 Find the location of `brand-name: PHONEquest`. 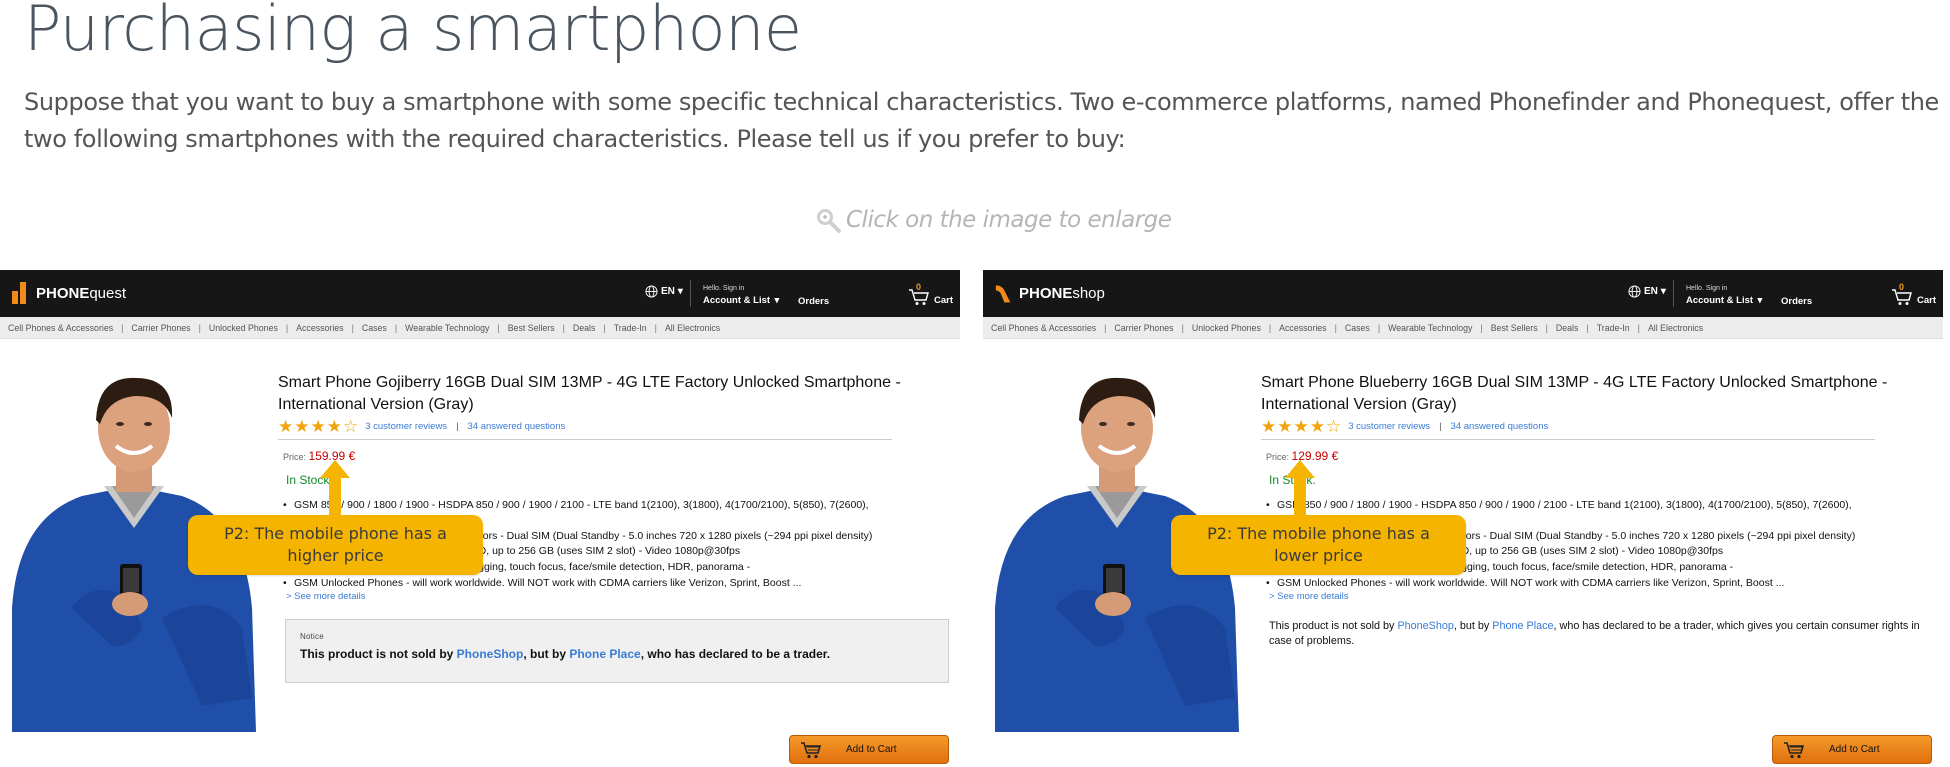

brand-name: PHONEquest is located at coordinates (81, 293).